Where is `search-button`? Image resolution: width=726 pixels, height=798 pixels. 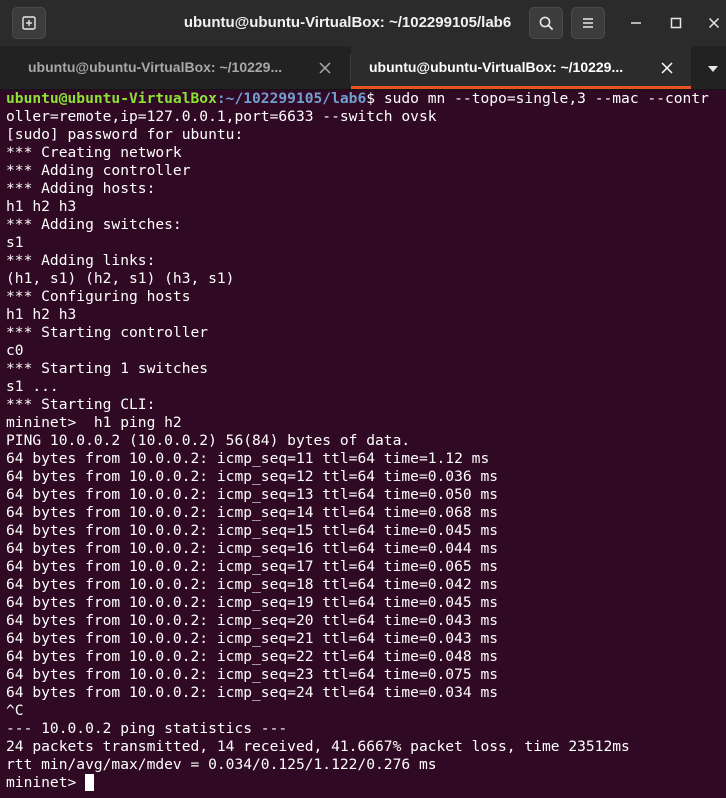
search-button is located at coordinates (546, 23).